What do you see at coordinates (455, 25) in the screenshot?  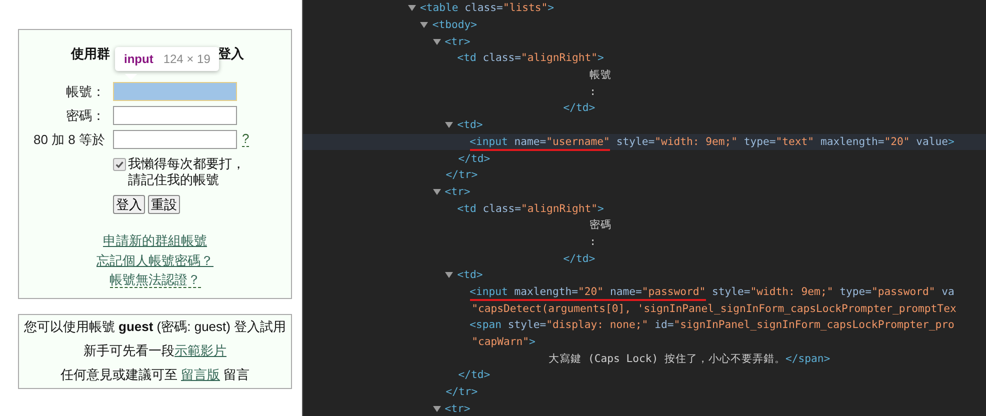 I see `code-line: <tbody>` at bounding box center [455, 25].